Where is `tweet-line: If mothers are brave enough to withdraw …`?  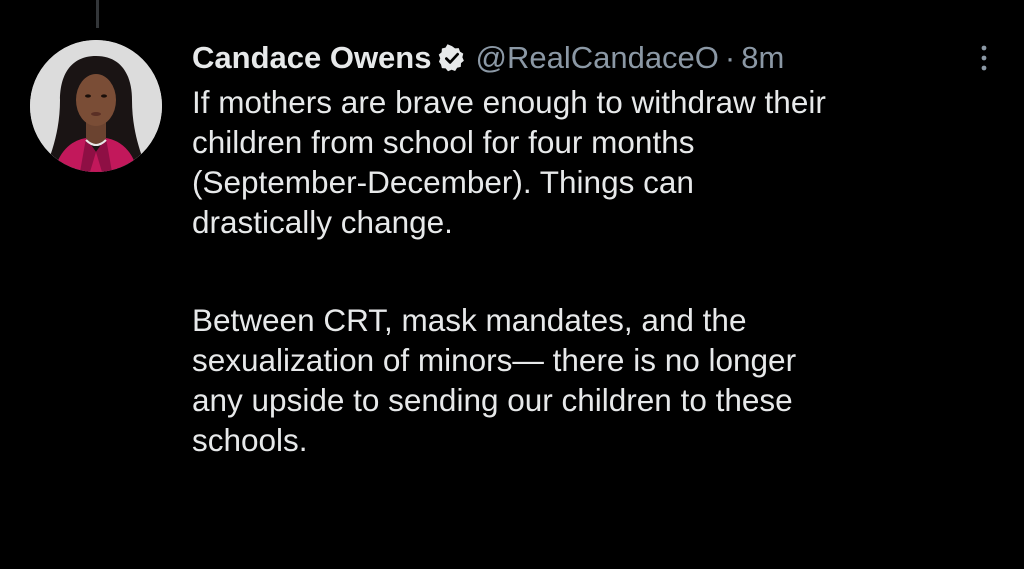 tweet-line: If mothers are brave enough to withdraw … is located at coordinates (509, 102).